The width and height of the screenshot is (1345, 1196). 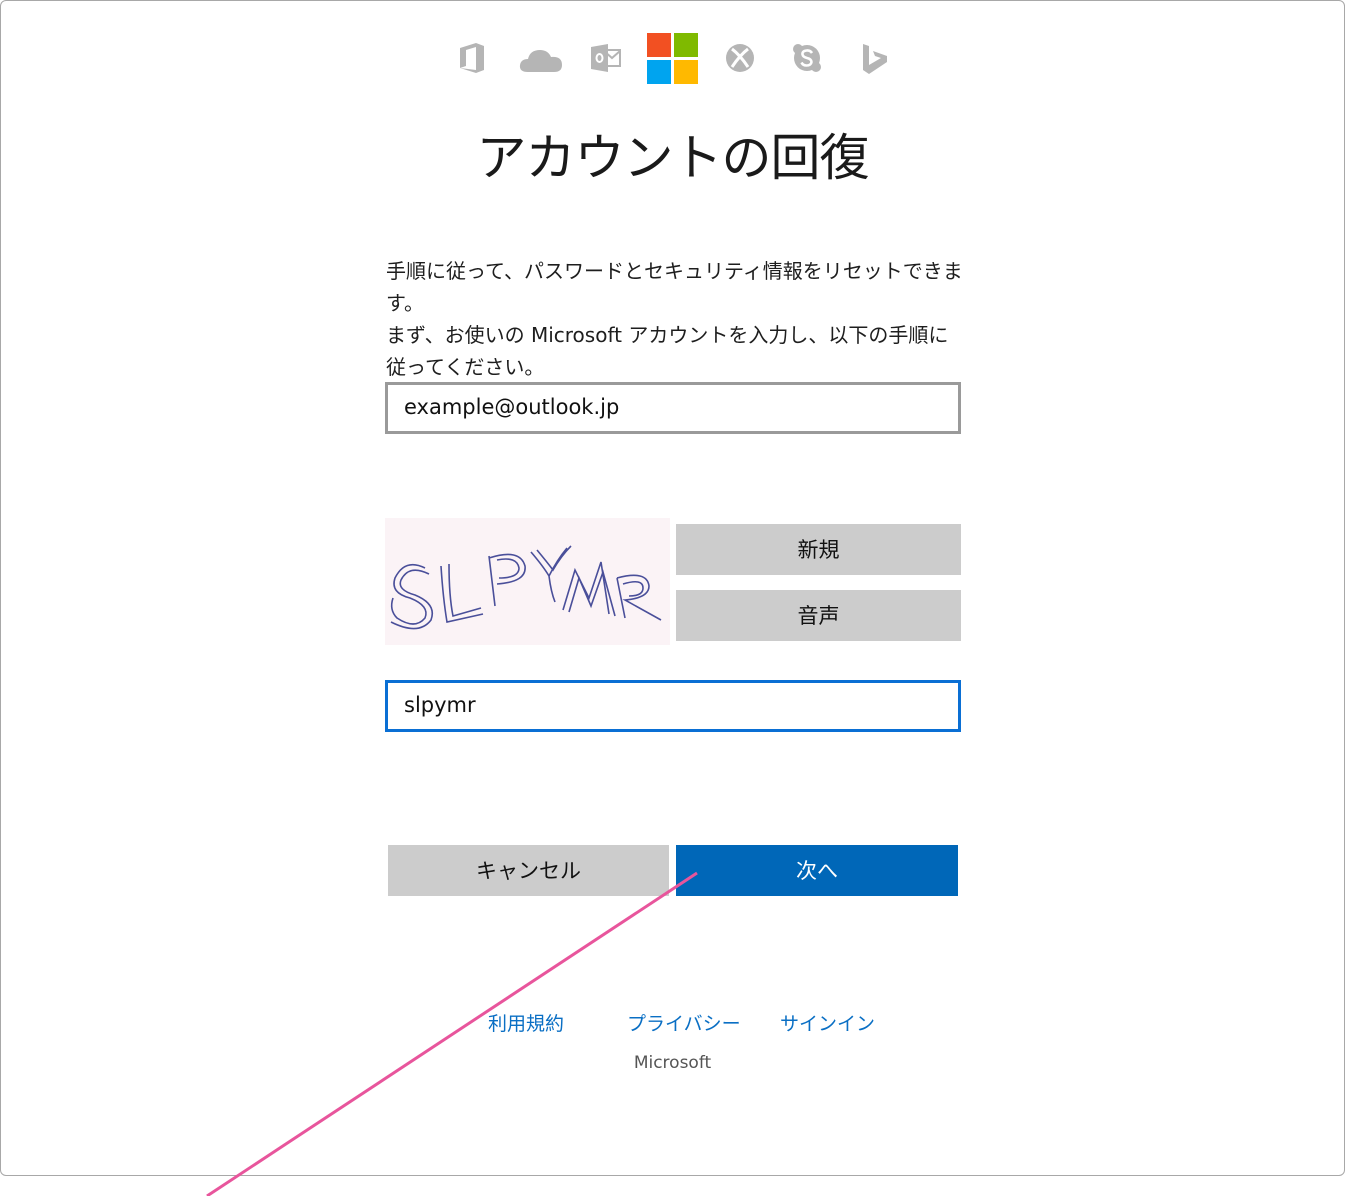 What do you see at coordinates (673, 706) in the screenshot?
I see `captcha-input: slpymr` at bounding box center [673, 706].